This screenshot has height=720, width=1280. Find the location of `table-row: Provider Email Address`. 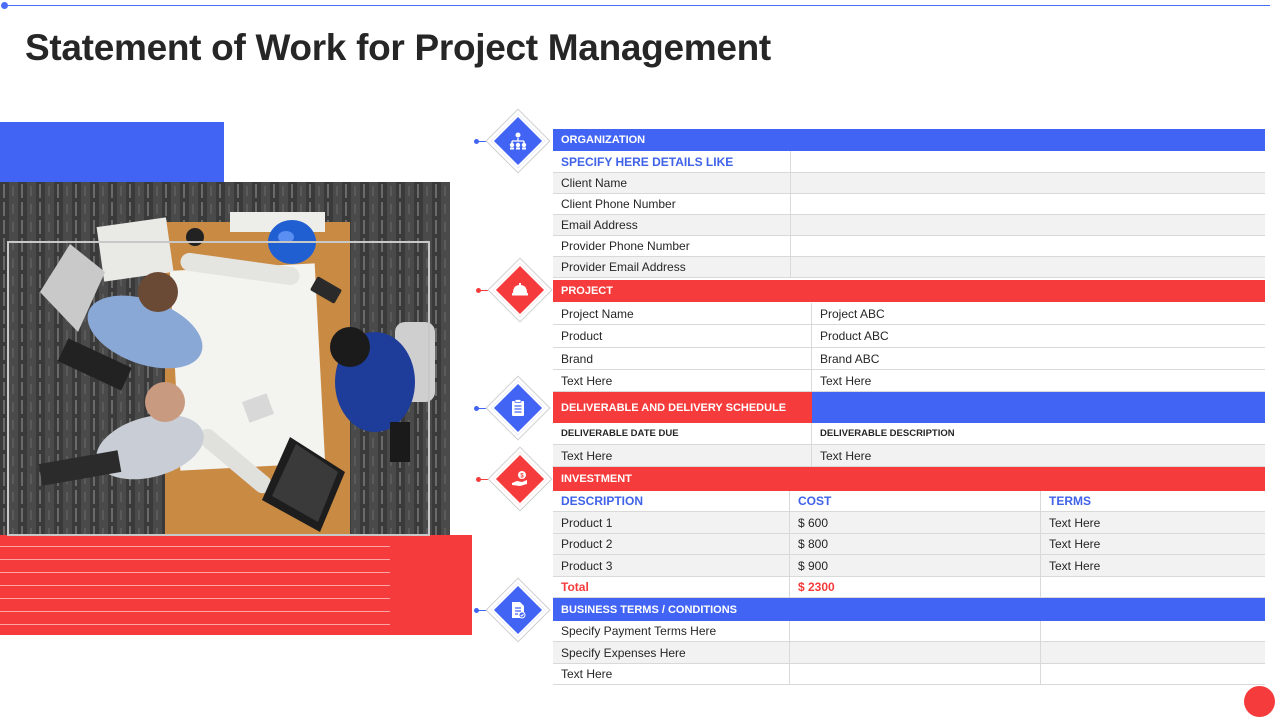

table-row: Provider Email Address is located at coordinates (909, 267).